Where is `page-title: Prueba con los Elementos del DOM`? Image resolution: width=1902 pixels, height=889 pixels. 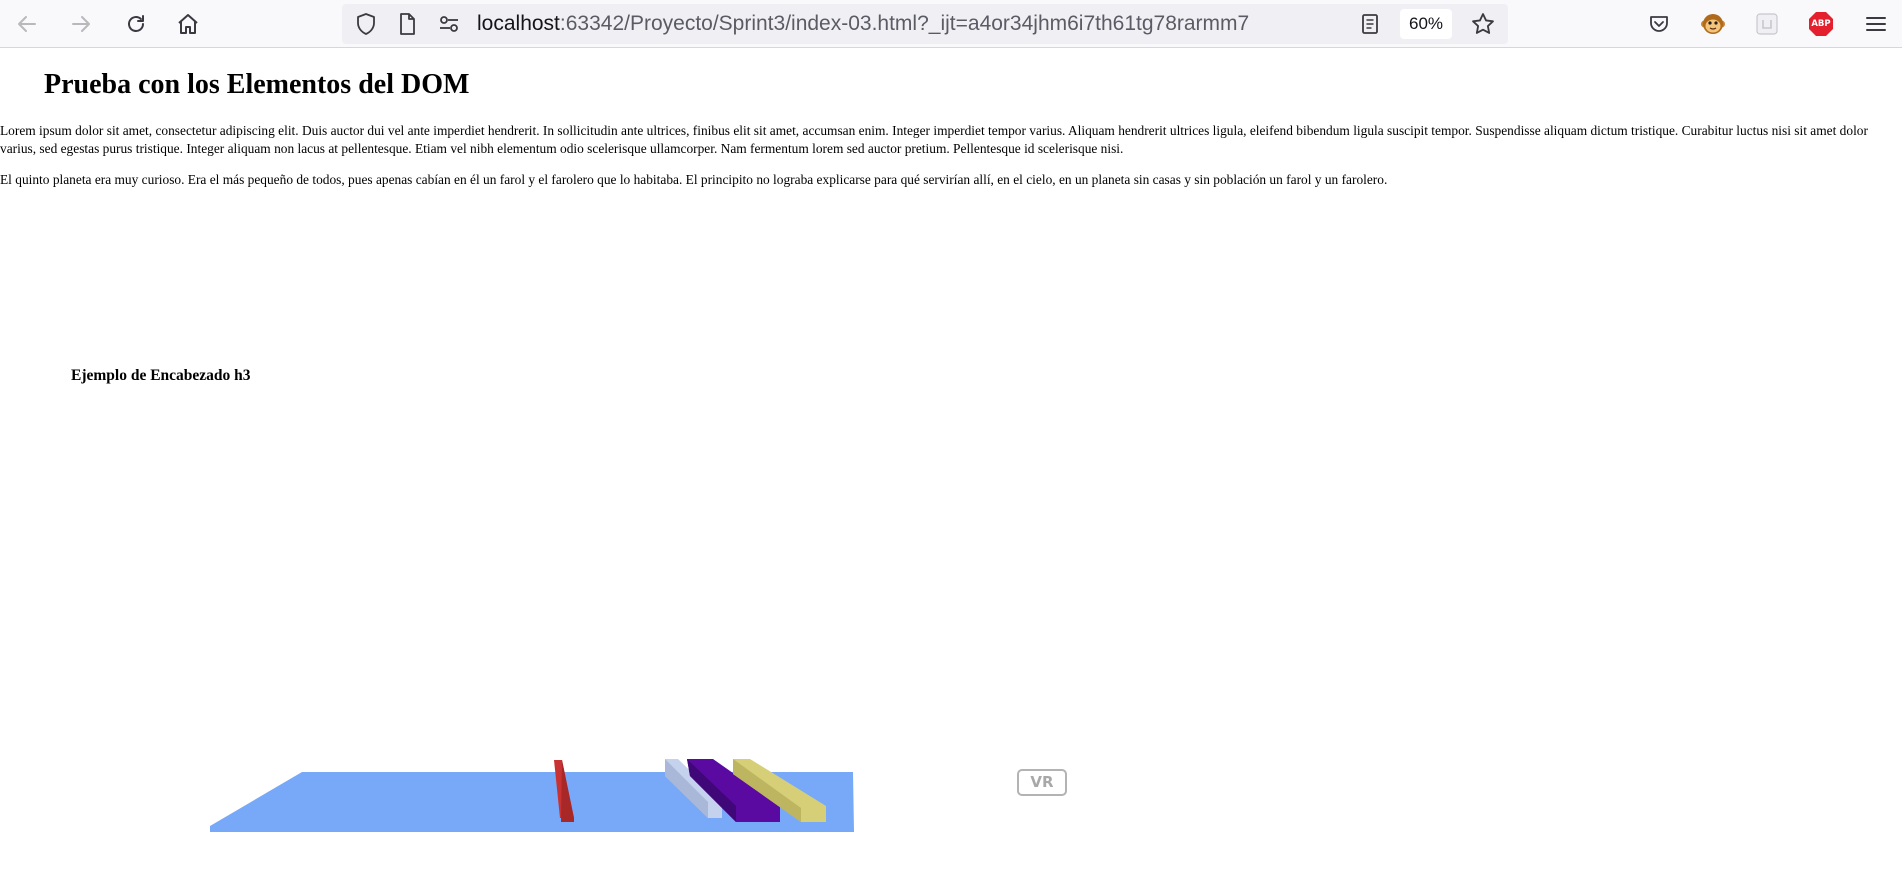 page-title: Prueba con los Elementos del DOM is located at coordinates (257, 84).